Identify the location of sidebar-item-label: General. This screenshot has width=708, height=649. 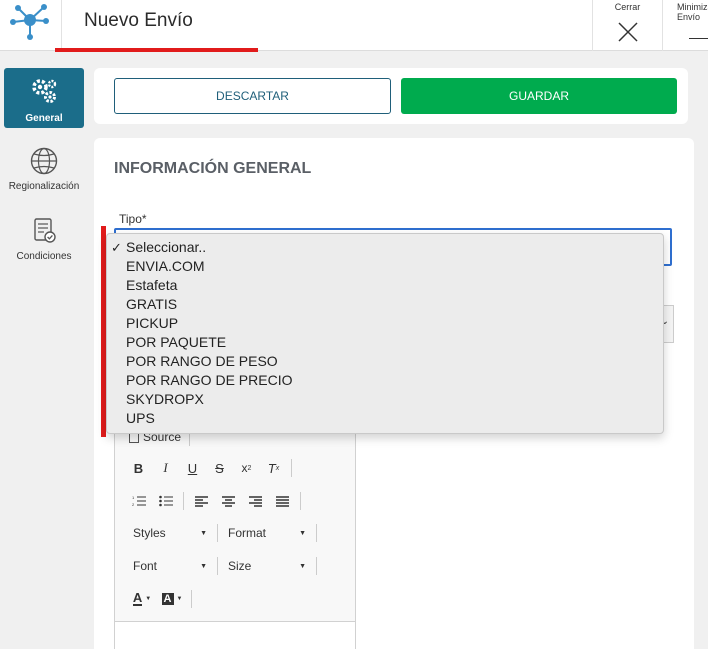
(44, 118).